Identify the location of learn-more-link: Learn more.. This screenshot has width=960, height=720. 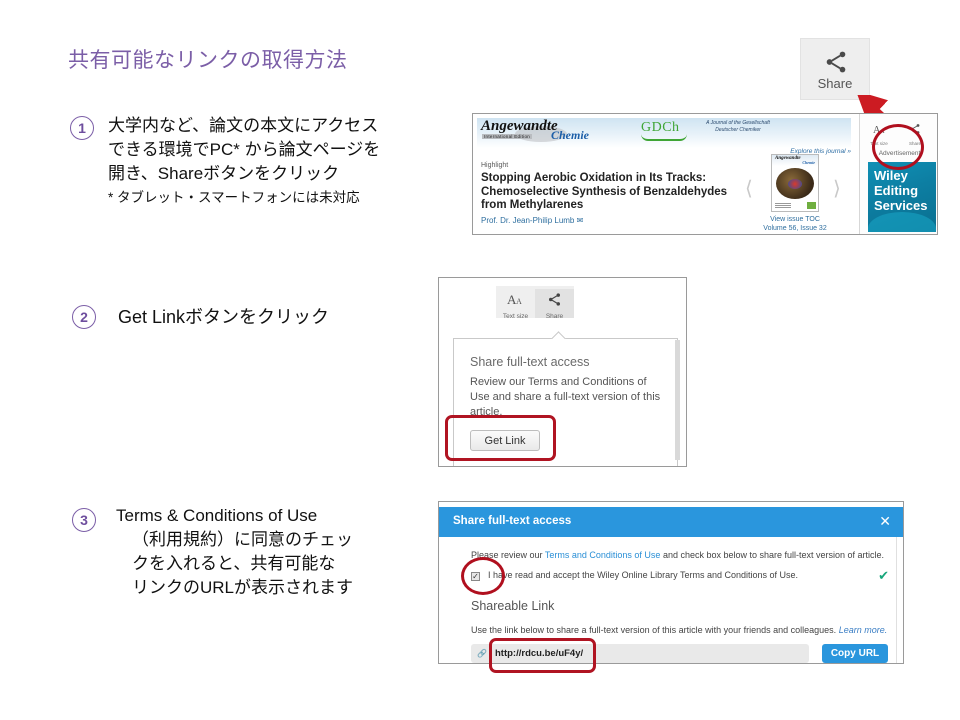
(863, 630).